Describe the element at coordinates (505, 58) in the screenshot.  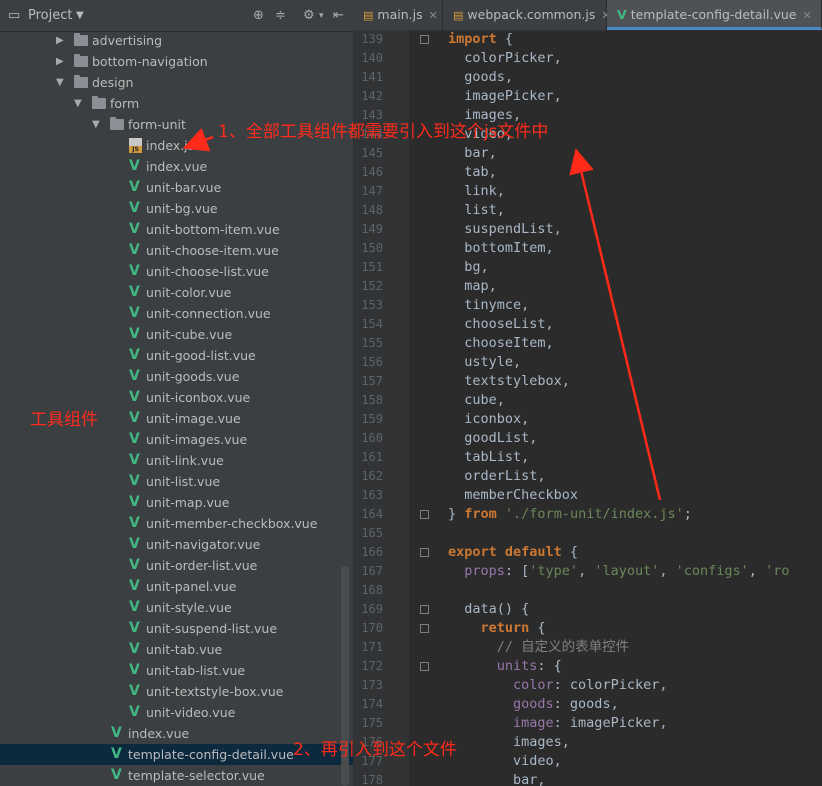
I see `code-line: colorPicker,` at that location.